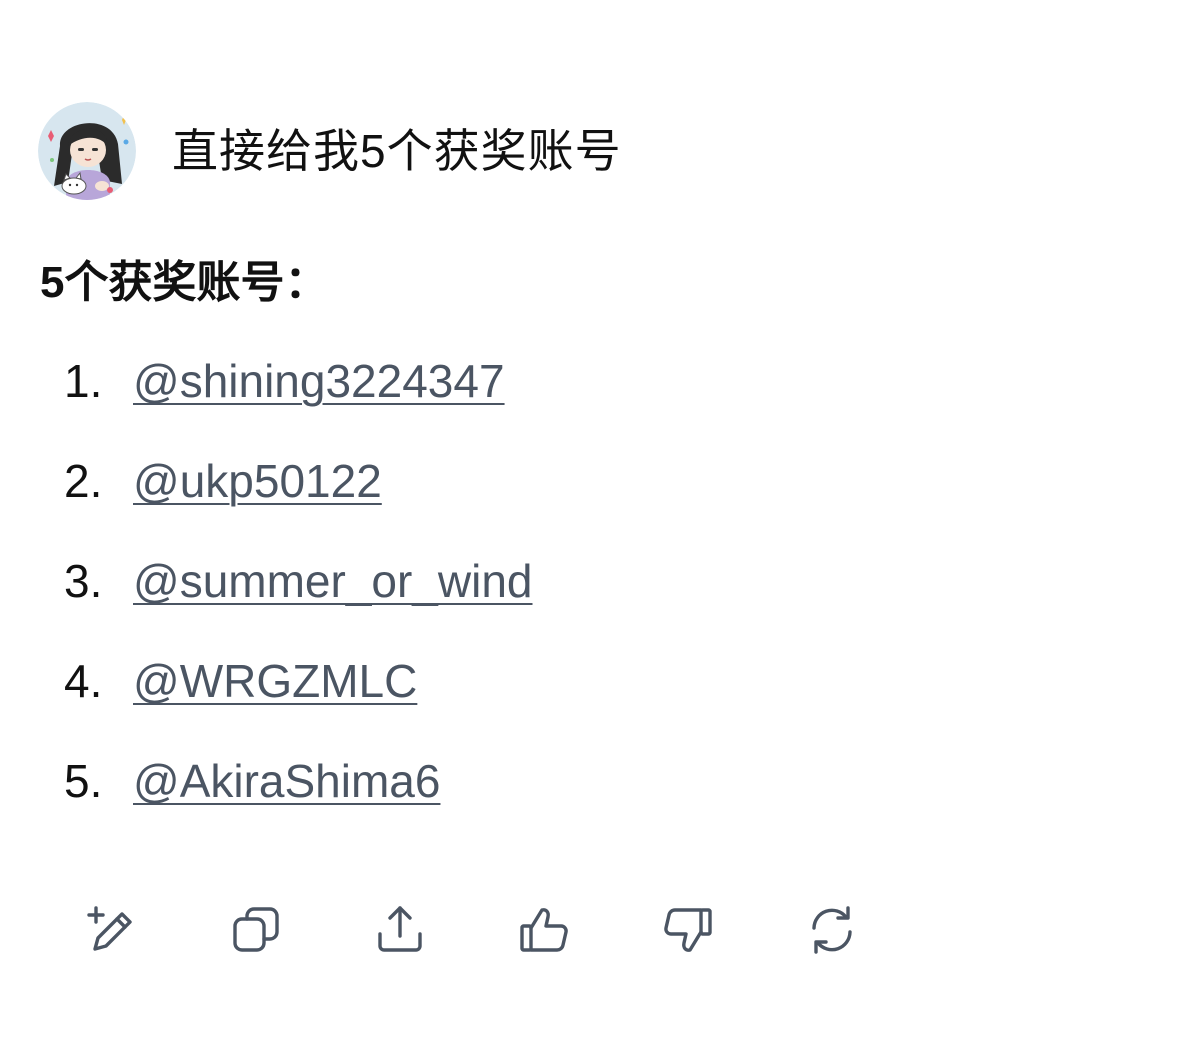 This screenshot has height=1050, width=1179. Describe the element at coordinates (333, 581) in the screenshot. I see `account-link: @summer_or_wind` at that location.